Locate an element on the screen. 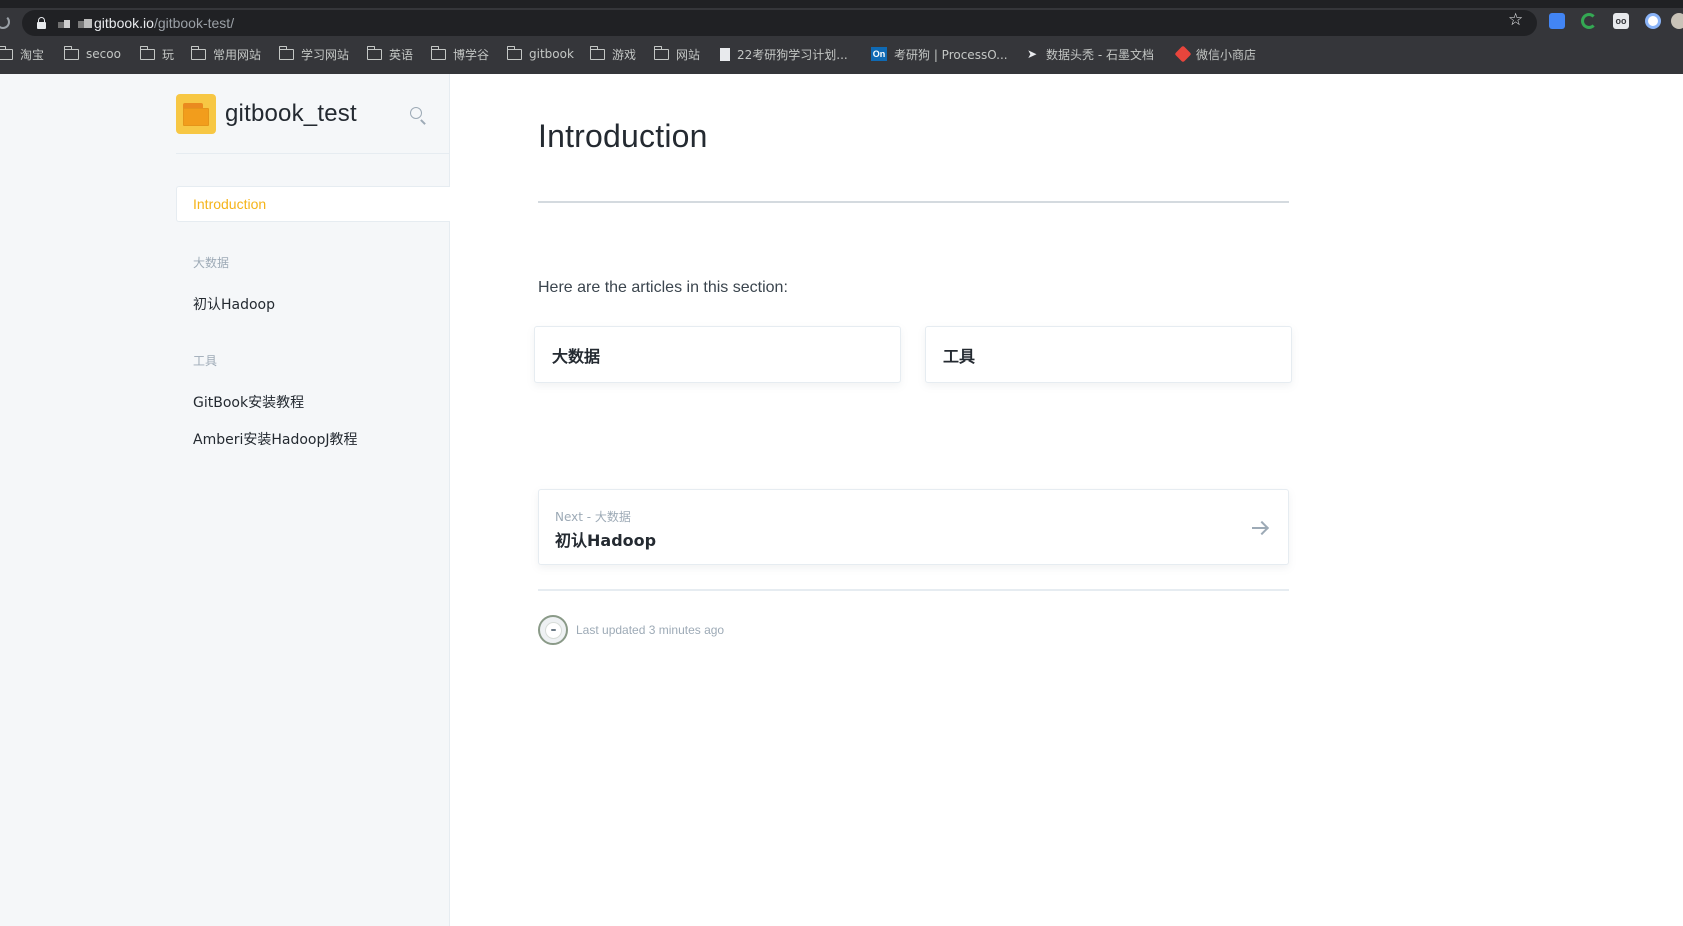 This screenshot has width=1683, height=926. bookmark-shimo: ➤ 数据头秃 - 石墨文档 is located at coordinates (1090, 54).